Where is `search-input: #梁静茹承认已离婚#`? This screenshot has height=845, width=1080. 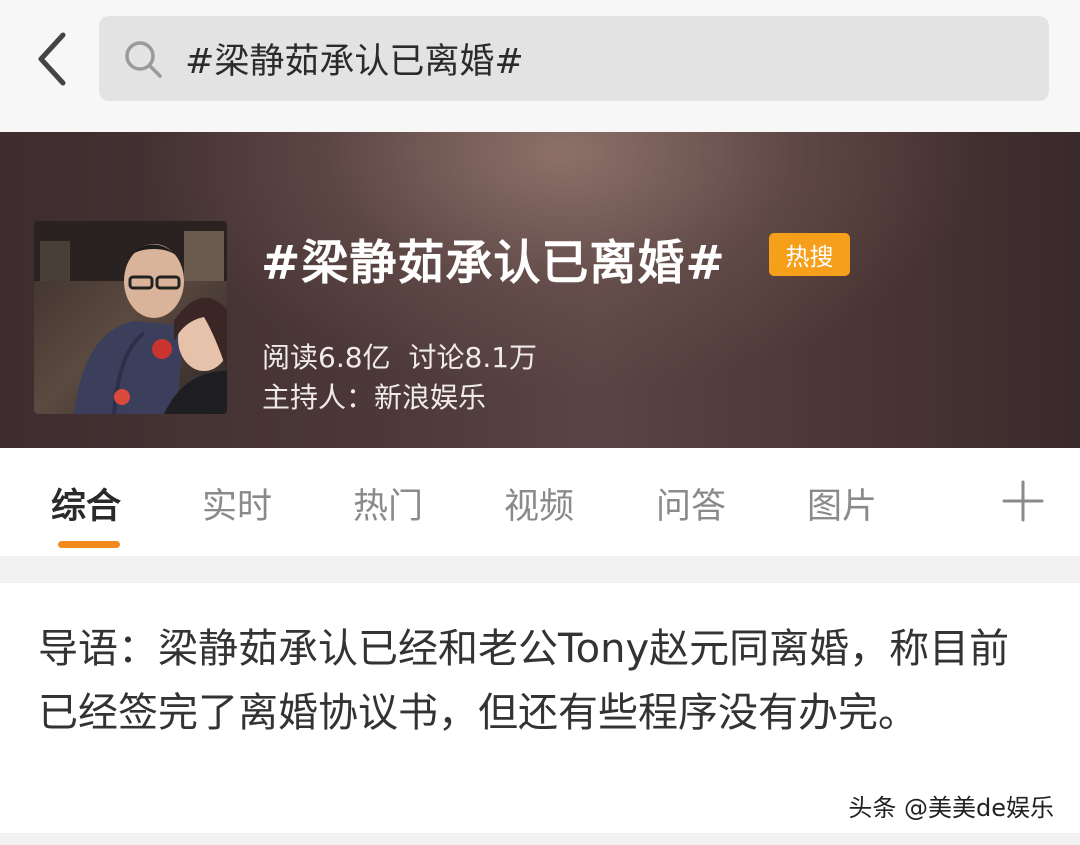 search-input: #梁静茹承认已离婚# is located at coordinates (574, 58).